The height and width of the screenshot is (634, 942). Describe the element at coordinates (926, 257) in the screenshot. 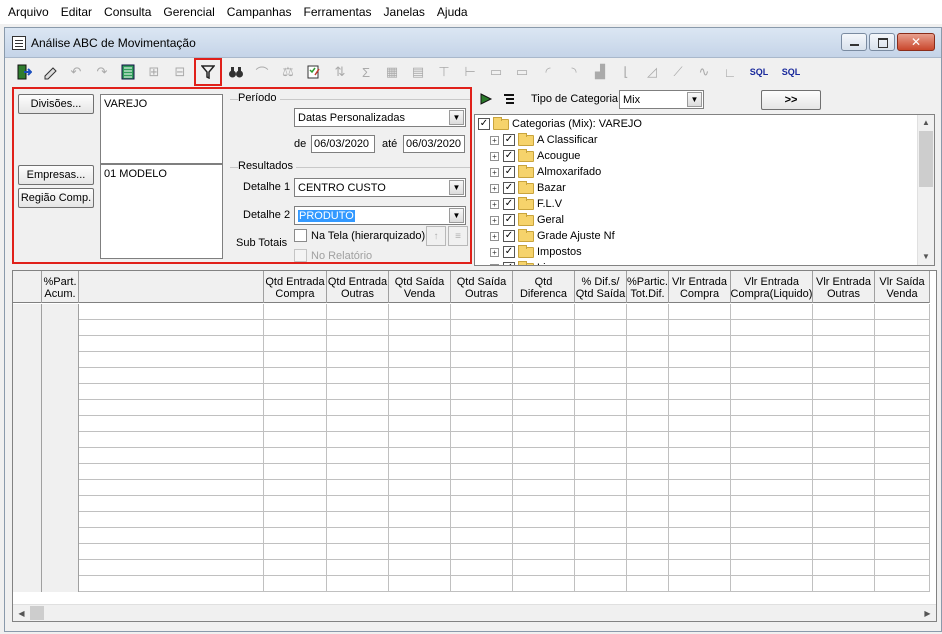

I see `scroll-down-icon: ▼` at that location.